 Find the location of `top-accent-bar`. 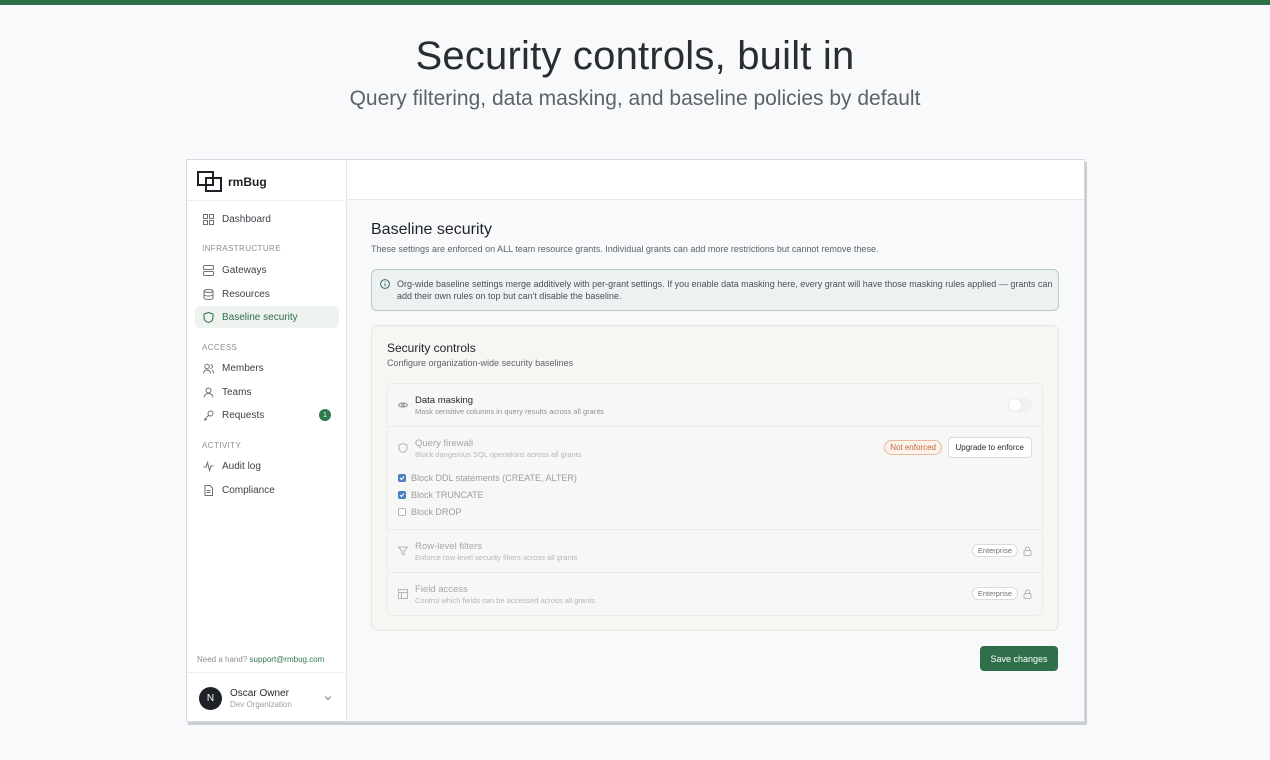

top-accent-bar is located at coordinates (635, 2).